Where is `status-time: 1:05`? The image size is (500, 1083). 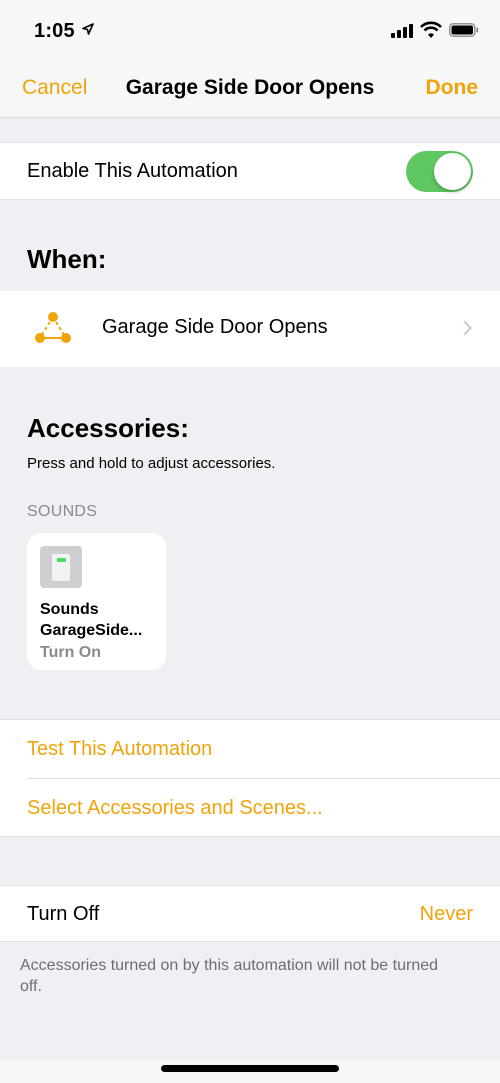
status-time: 1:05 is located at coordinates (54, 31).